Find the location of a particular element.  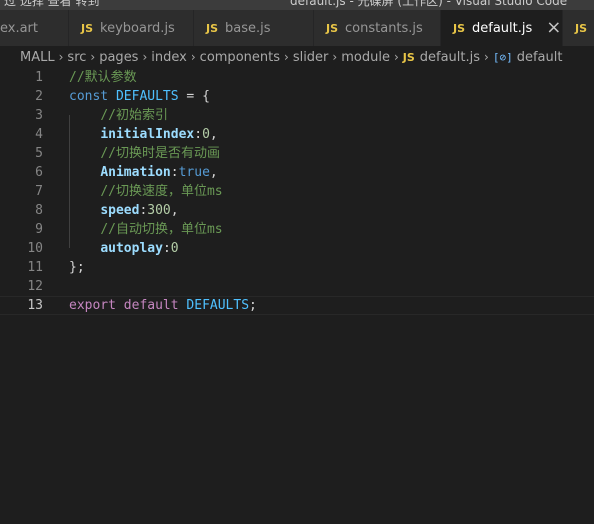

breadcrumb-item: MALL is located at coordinates (37, 57).